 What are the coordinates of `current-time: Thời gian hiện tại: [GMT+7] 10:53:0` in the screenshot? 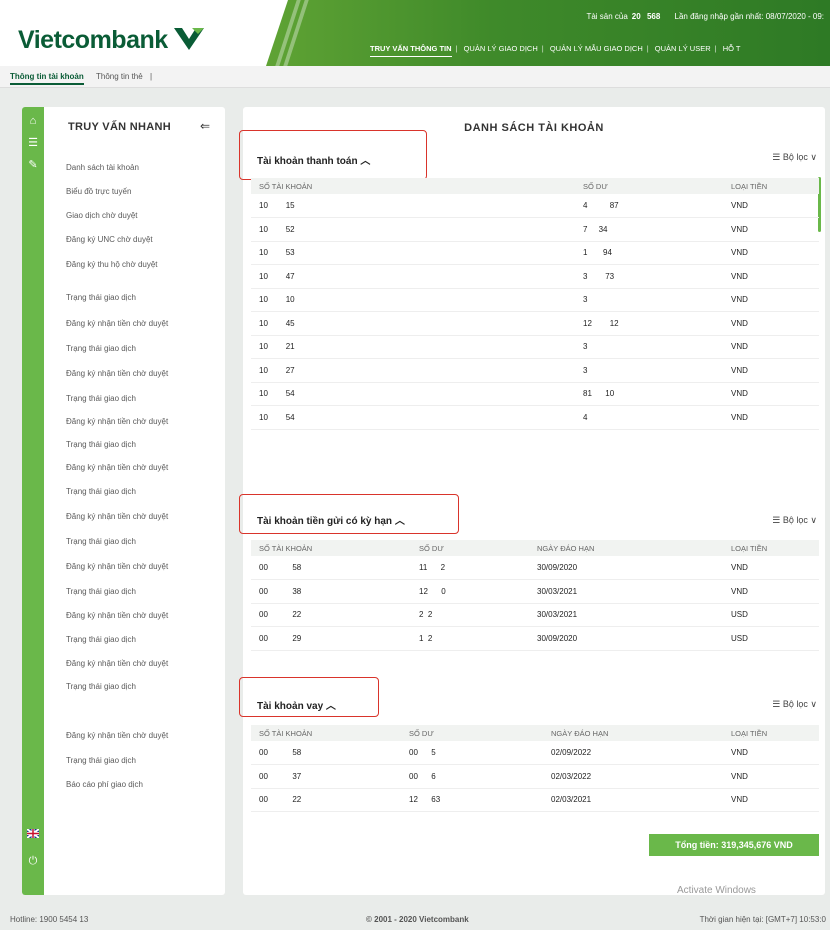 It's located at (762, 919).